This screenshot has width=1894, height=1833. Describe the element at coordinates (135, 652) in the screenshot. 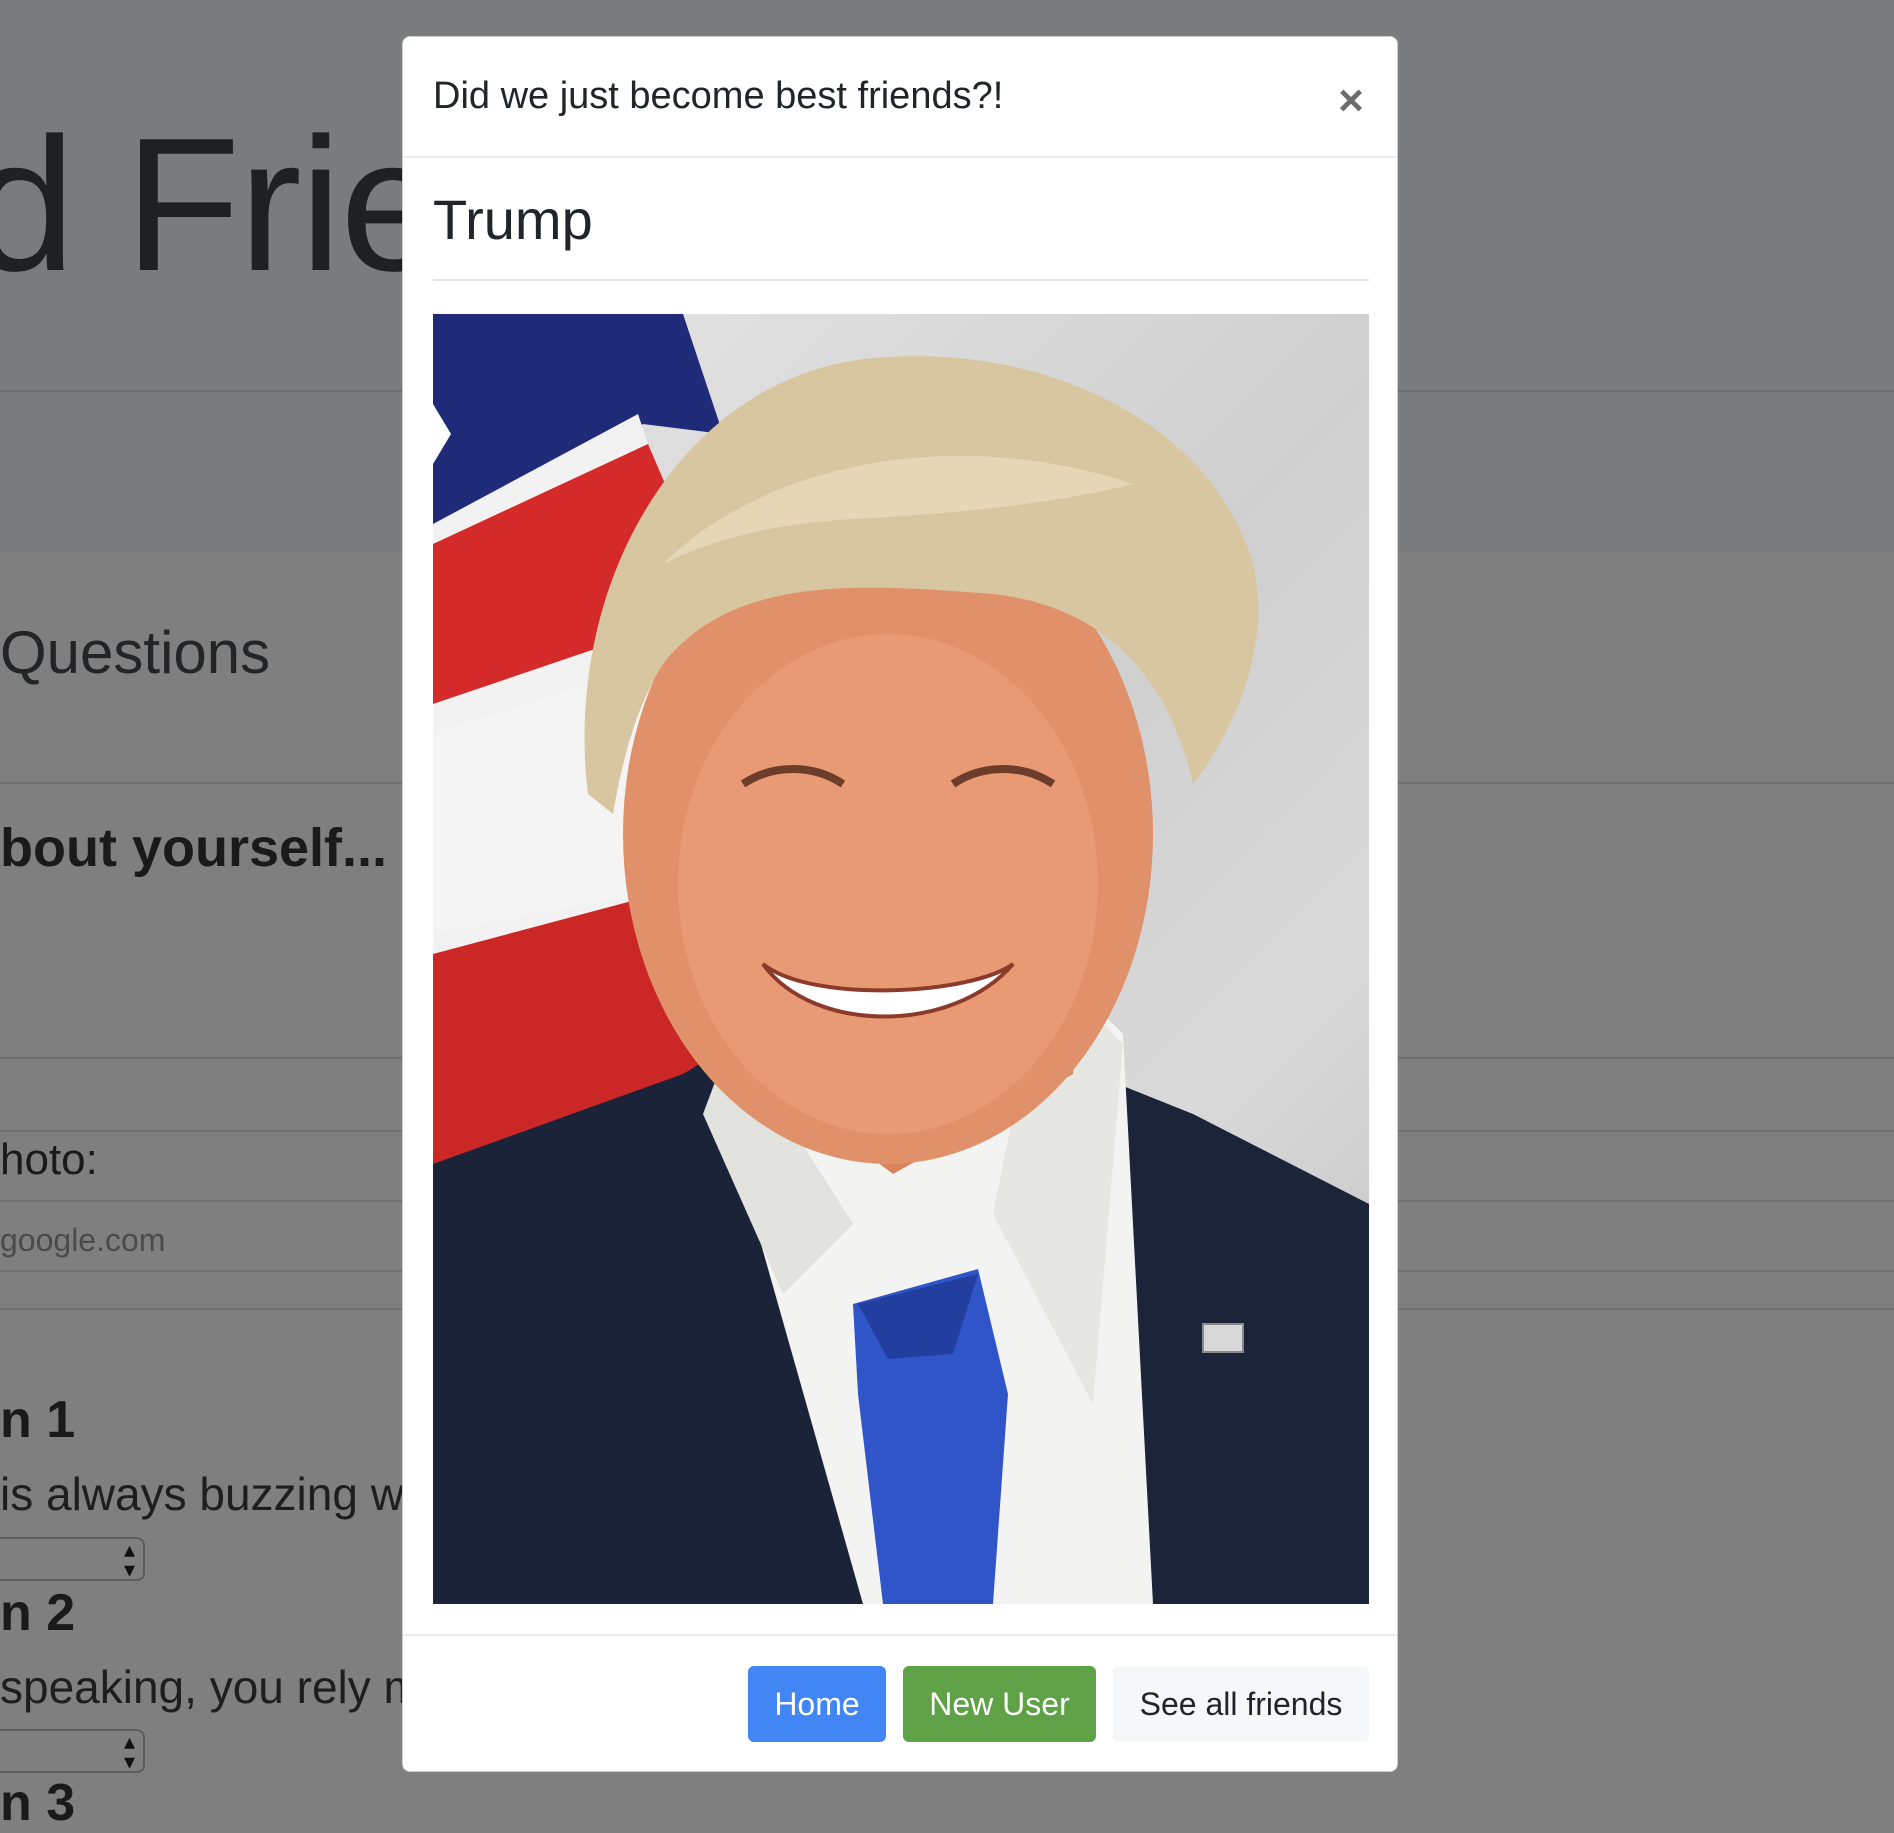

I see `questions-heading: Questions` at that location.